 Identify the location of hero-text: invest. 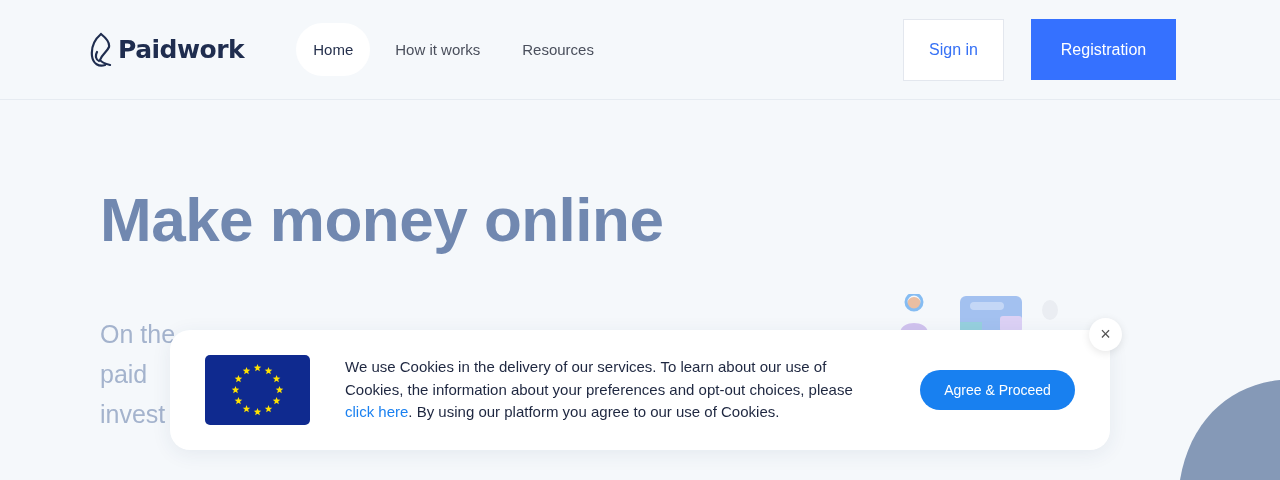
(133, 414).